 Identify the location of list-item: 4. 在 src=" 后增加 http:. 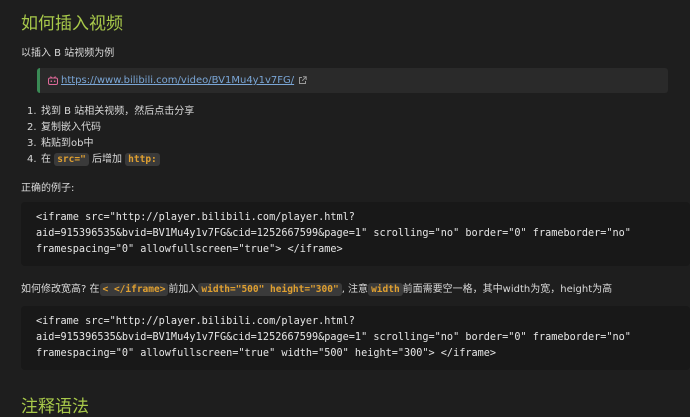
(110, 160).